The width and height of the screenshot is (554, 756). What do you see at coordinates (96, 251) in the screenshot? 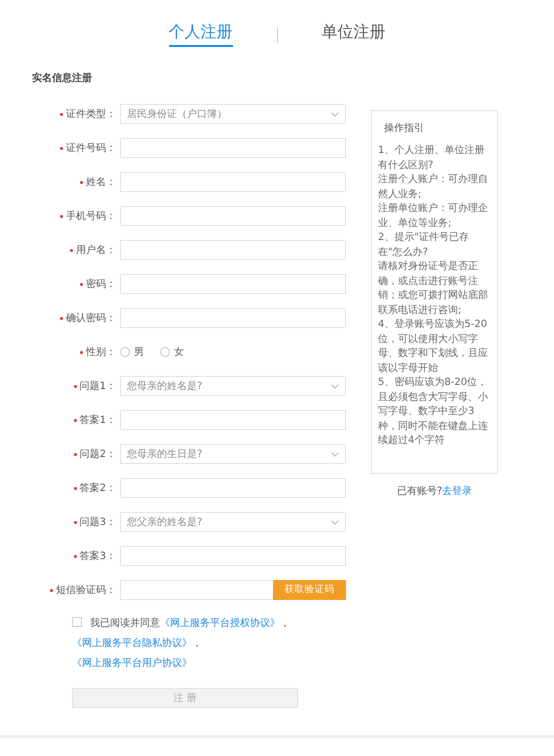
I see `field-label: 用户名：` at bounding box center [96, 251].